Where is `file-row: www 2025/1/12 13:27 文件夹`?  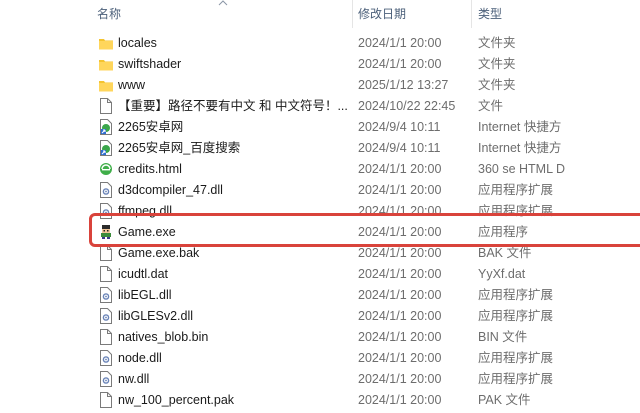 file-row: www 2025/1/12 13:27 文件夹 is located at coordinates (320, 85).